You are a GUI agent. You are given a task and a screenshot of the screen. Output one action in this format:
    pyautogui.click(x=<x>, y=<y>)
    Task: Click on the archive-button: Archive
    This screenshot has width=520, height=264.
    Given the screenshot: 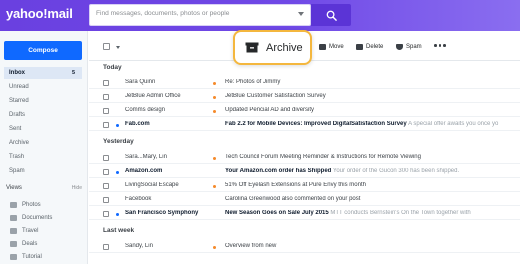 What is the action you would take?
    pyautogui.click(x=272, y=47)
    